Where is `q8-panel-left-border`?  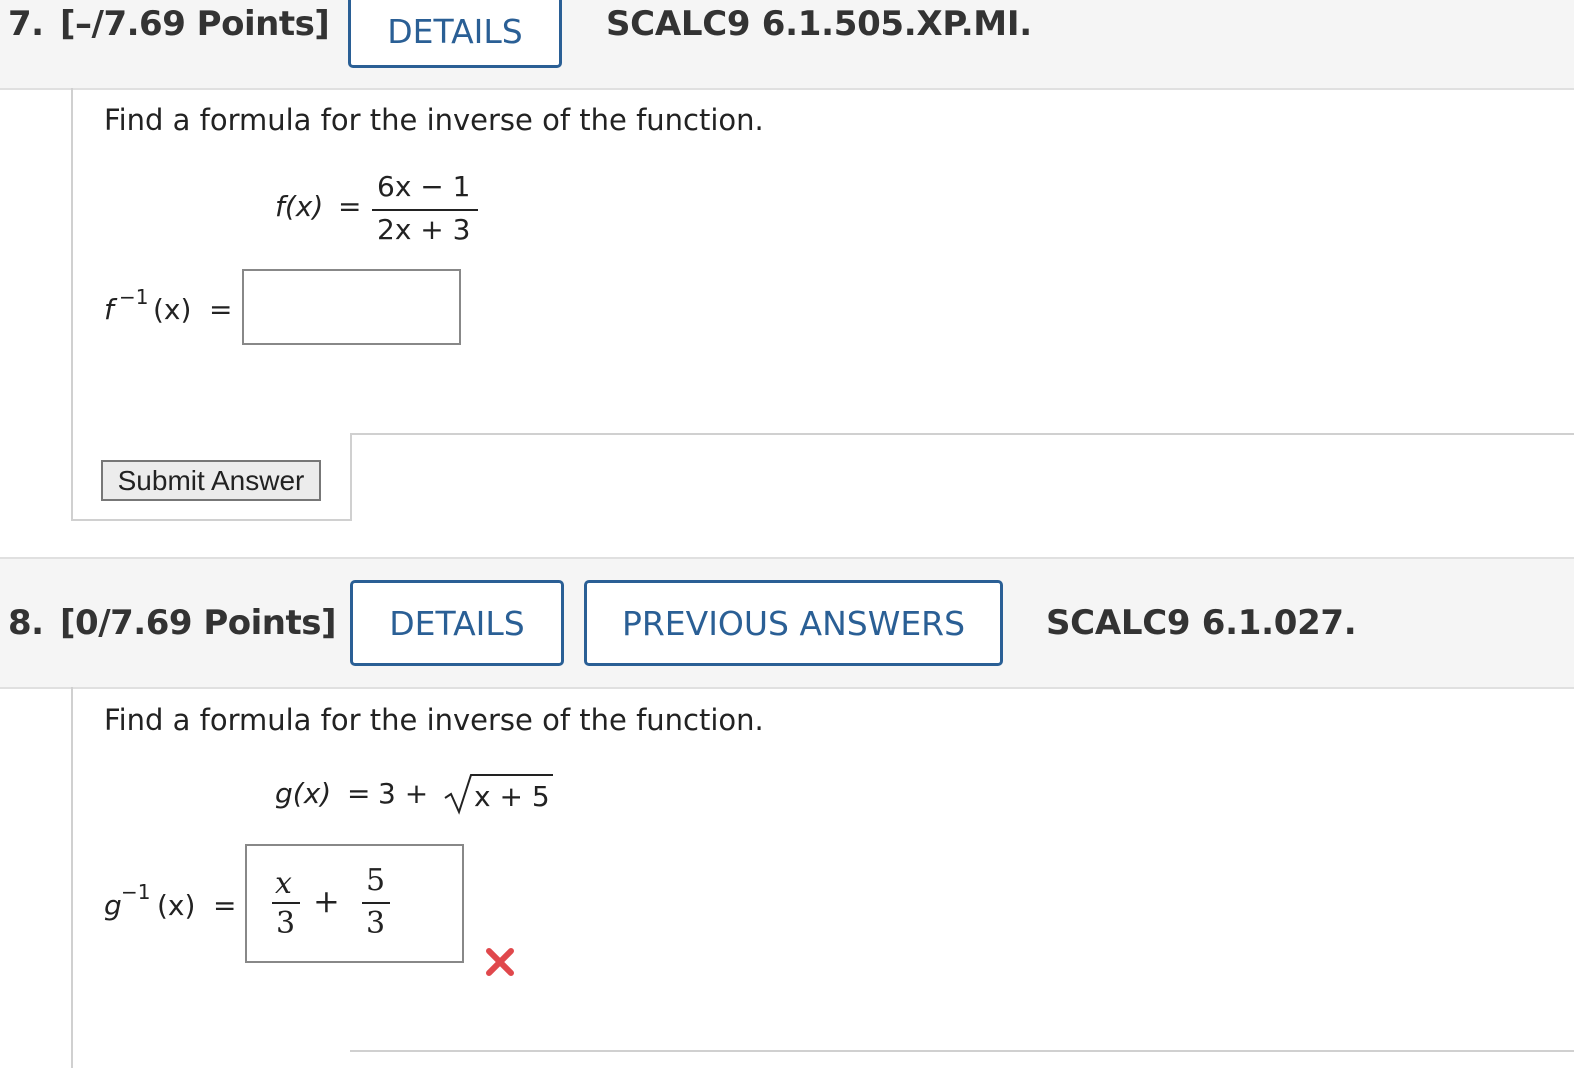 q8-panel-left-border is located at coordinates (72, 877).